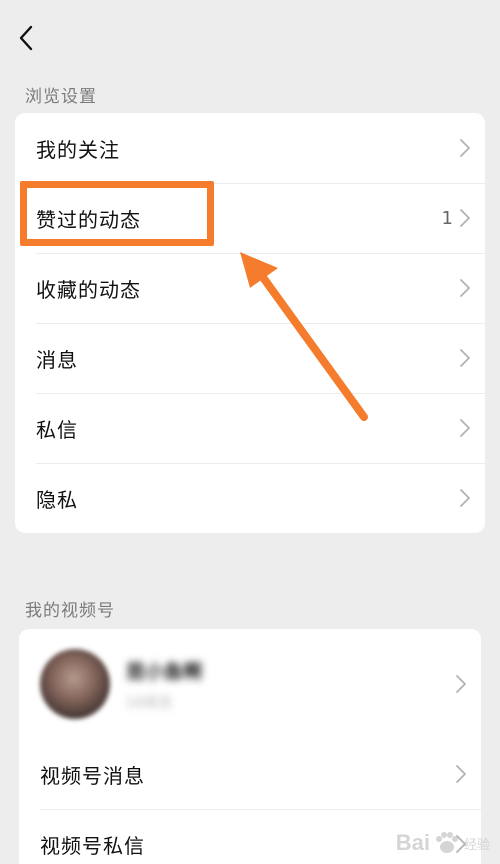 This screenshot has height=864, width=500. What do you see at coordinates (250, 358) in the screenshot?
I see `row-messages: 消息` at bounding box center [250, 358].